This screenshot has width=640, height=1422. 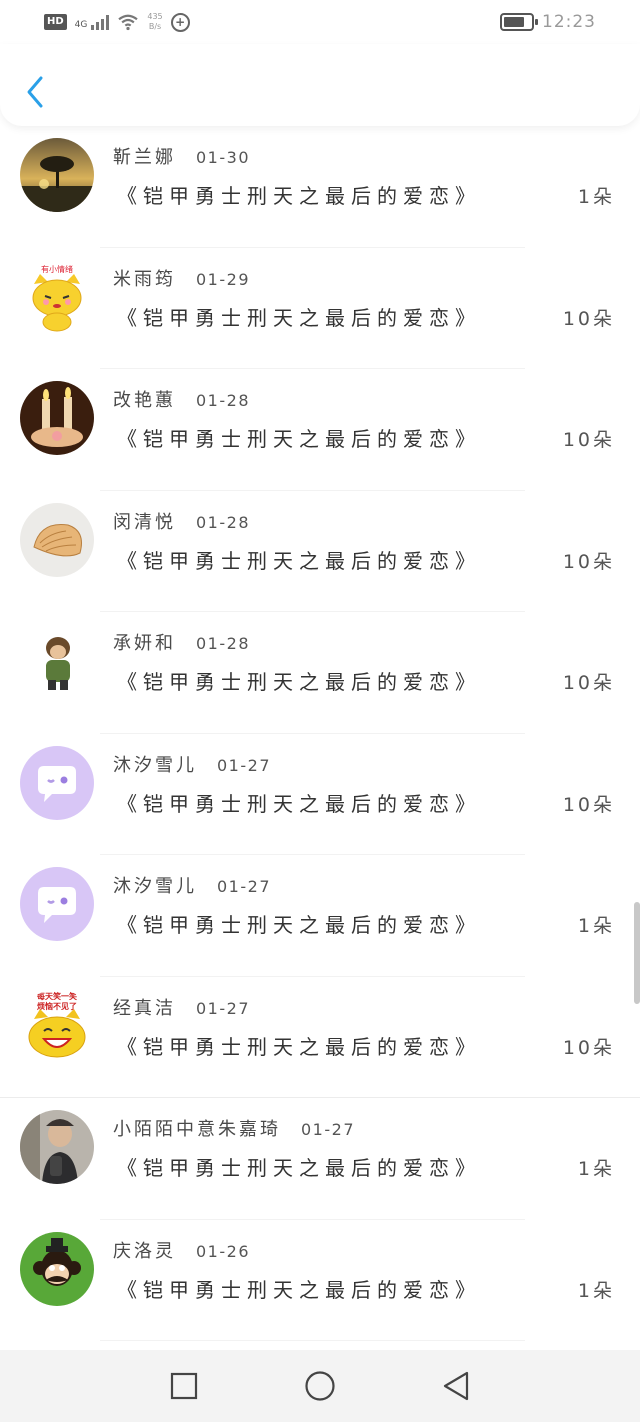 What do you see at coordinates (569, 22) in the screenshot?
I see `clock: 12:23` at bounding box center [569, 22].